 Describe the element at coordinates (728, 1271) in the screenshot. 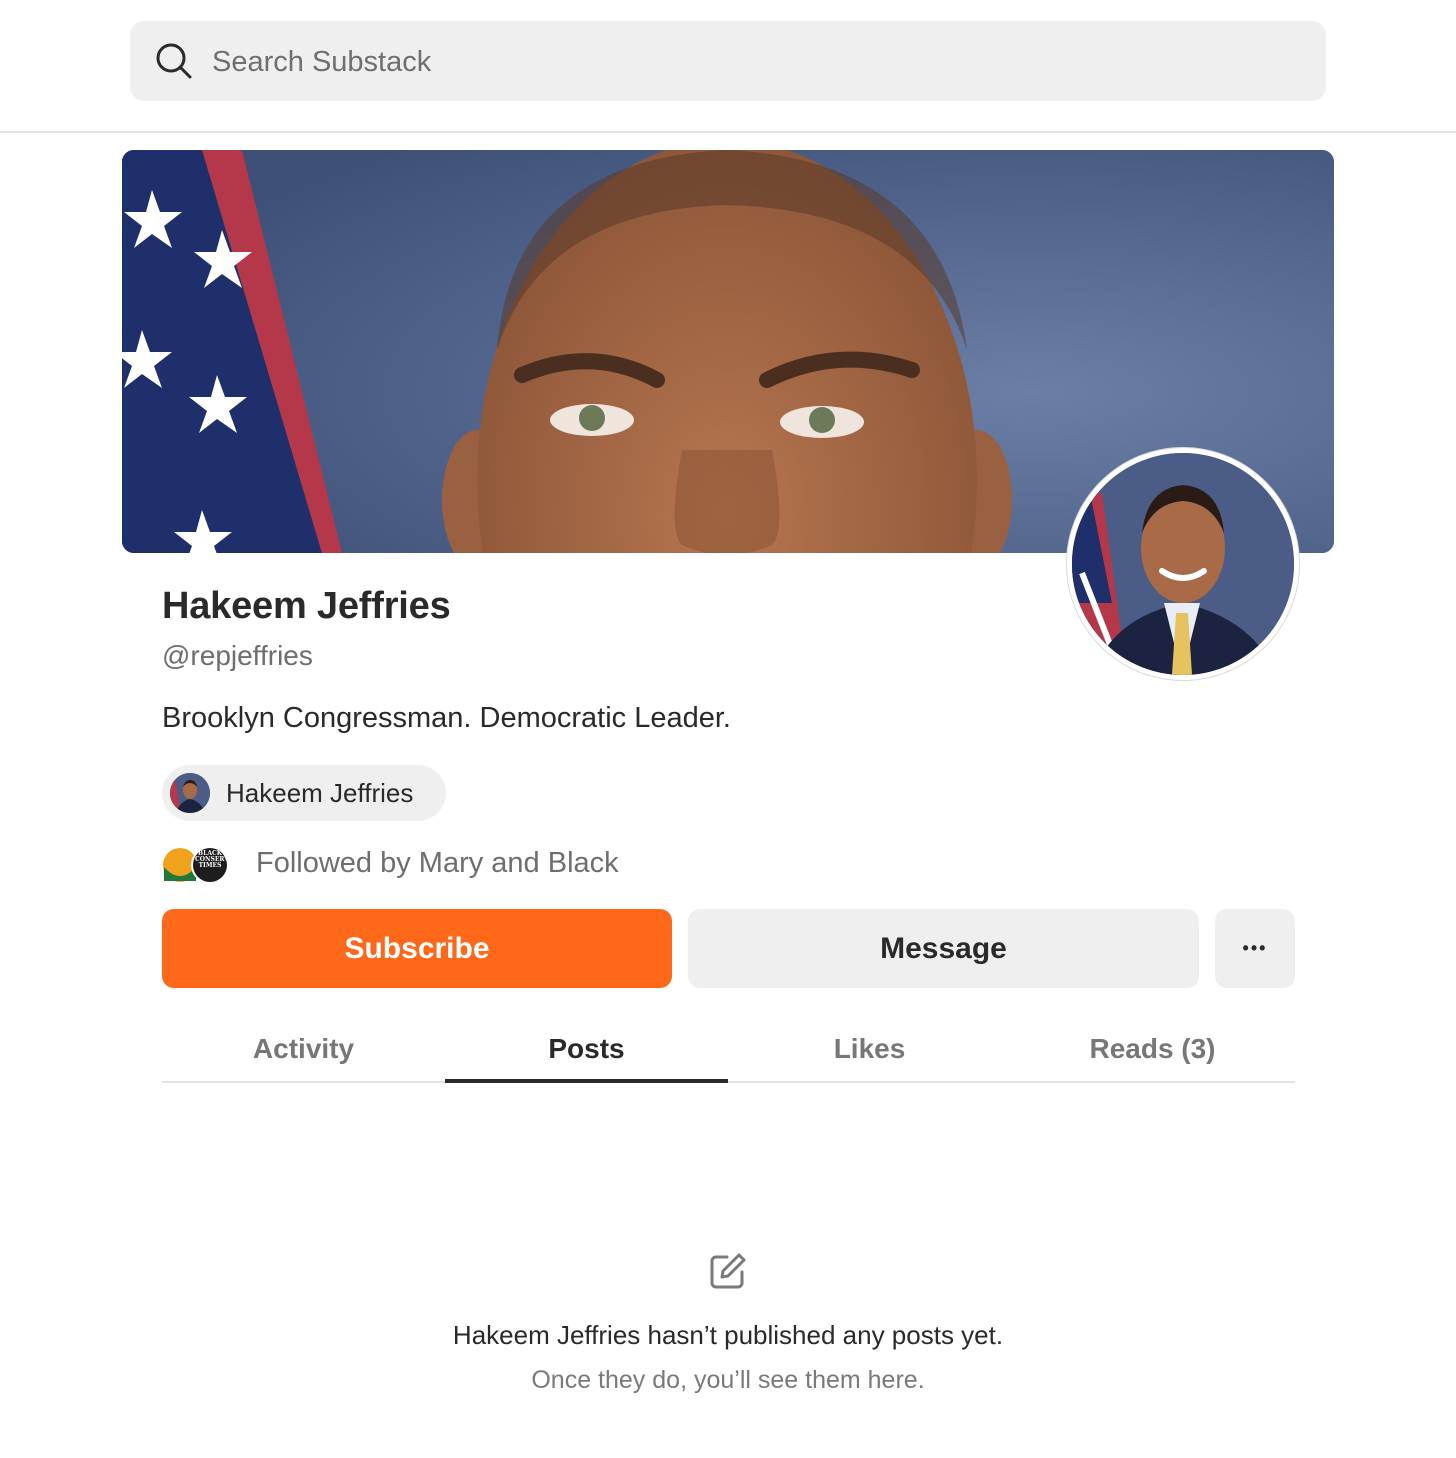

I see `edit-icon` at that location.